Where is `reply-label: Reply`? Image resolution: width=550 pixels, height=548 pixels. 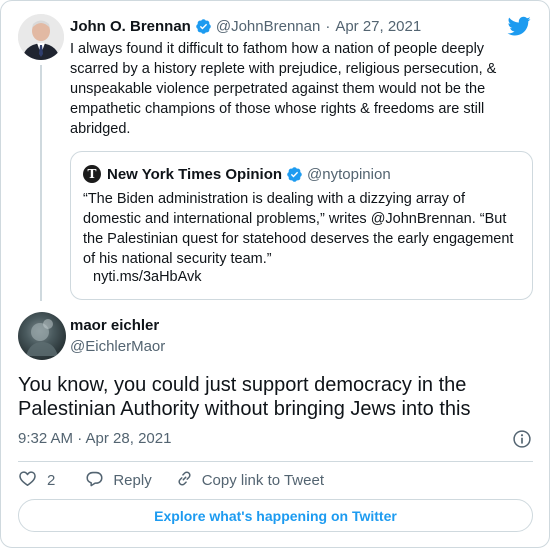 reply-label: Reply is located at coordinates (132, 480).